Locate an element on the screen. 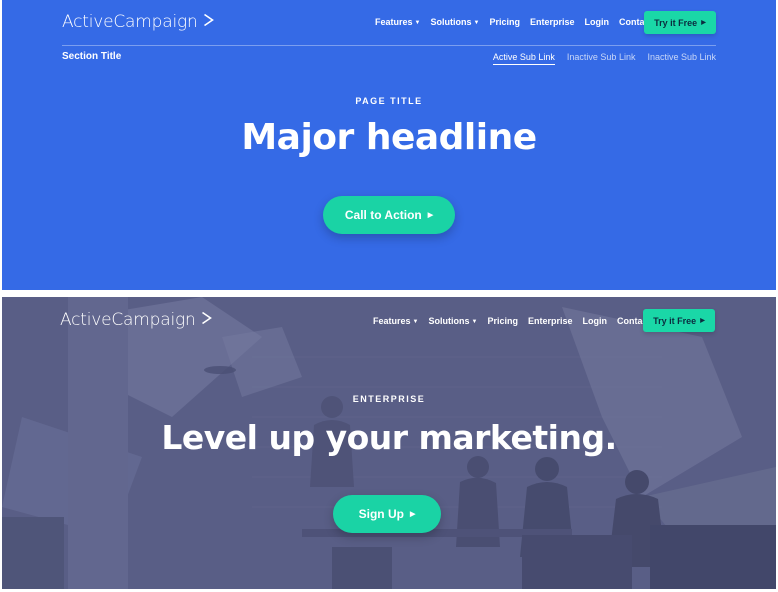 Image resolution: width=778 pixels, height=592 pixels. sign-up-label: Sign Up is located at coordinates (381, 514).